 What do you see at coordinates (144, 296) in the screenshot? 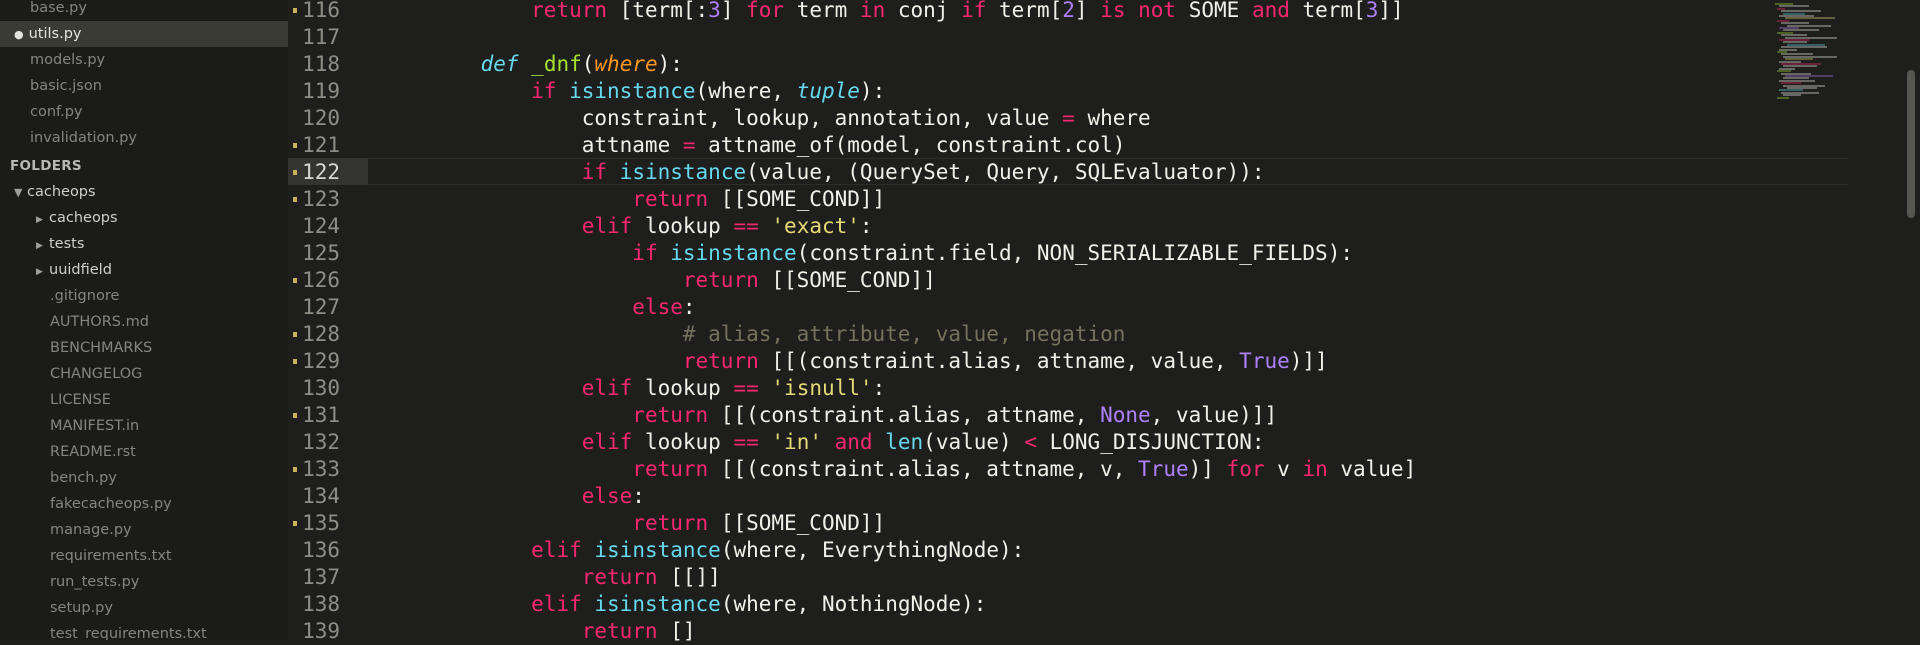
I see `file--gitignore: .gitignore` at bounding box center [144, 296].